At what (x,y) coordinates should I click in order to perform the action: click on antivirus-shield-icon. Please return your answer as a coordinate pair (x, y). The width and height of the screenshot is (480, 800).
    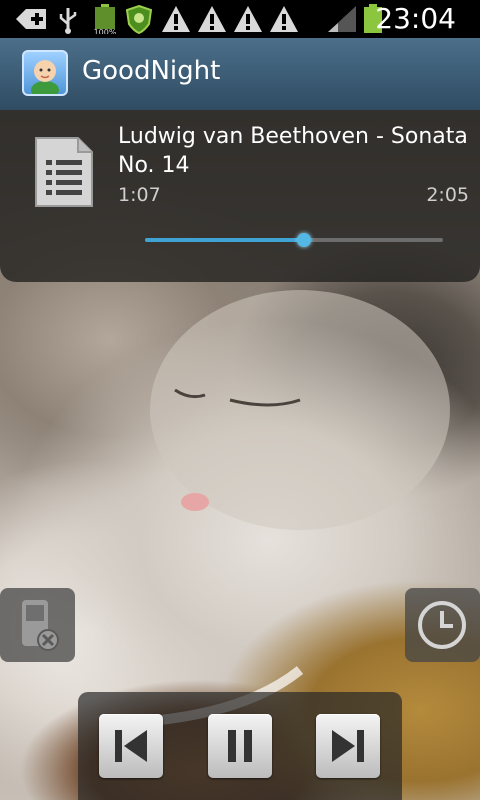
    Looking at the image, I should click on (139, 19).